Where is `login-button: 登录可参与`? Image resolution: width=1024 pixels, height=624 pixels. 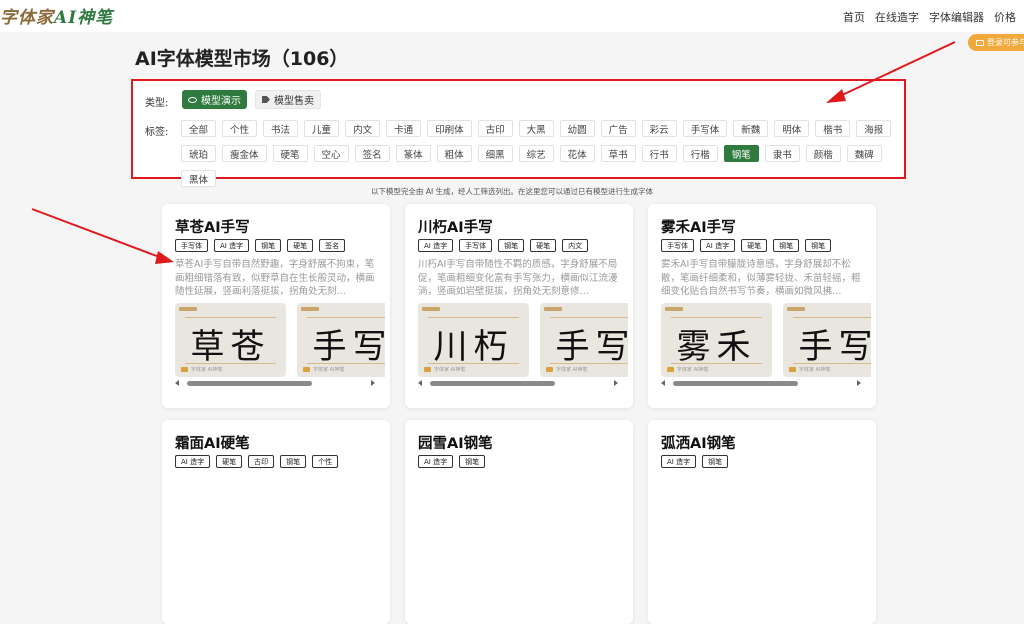 login-button: 登录可参与 is located at coordinates (996, 42).